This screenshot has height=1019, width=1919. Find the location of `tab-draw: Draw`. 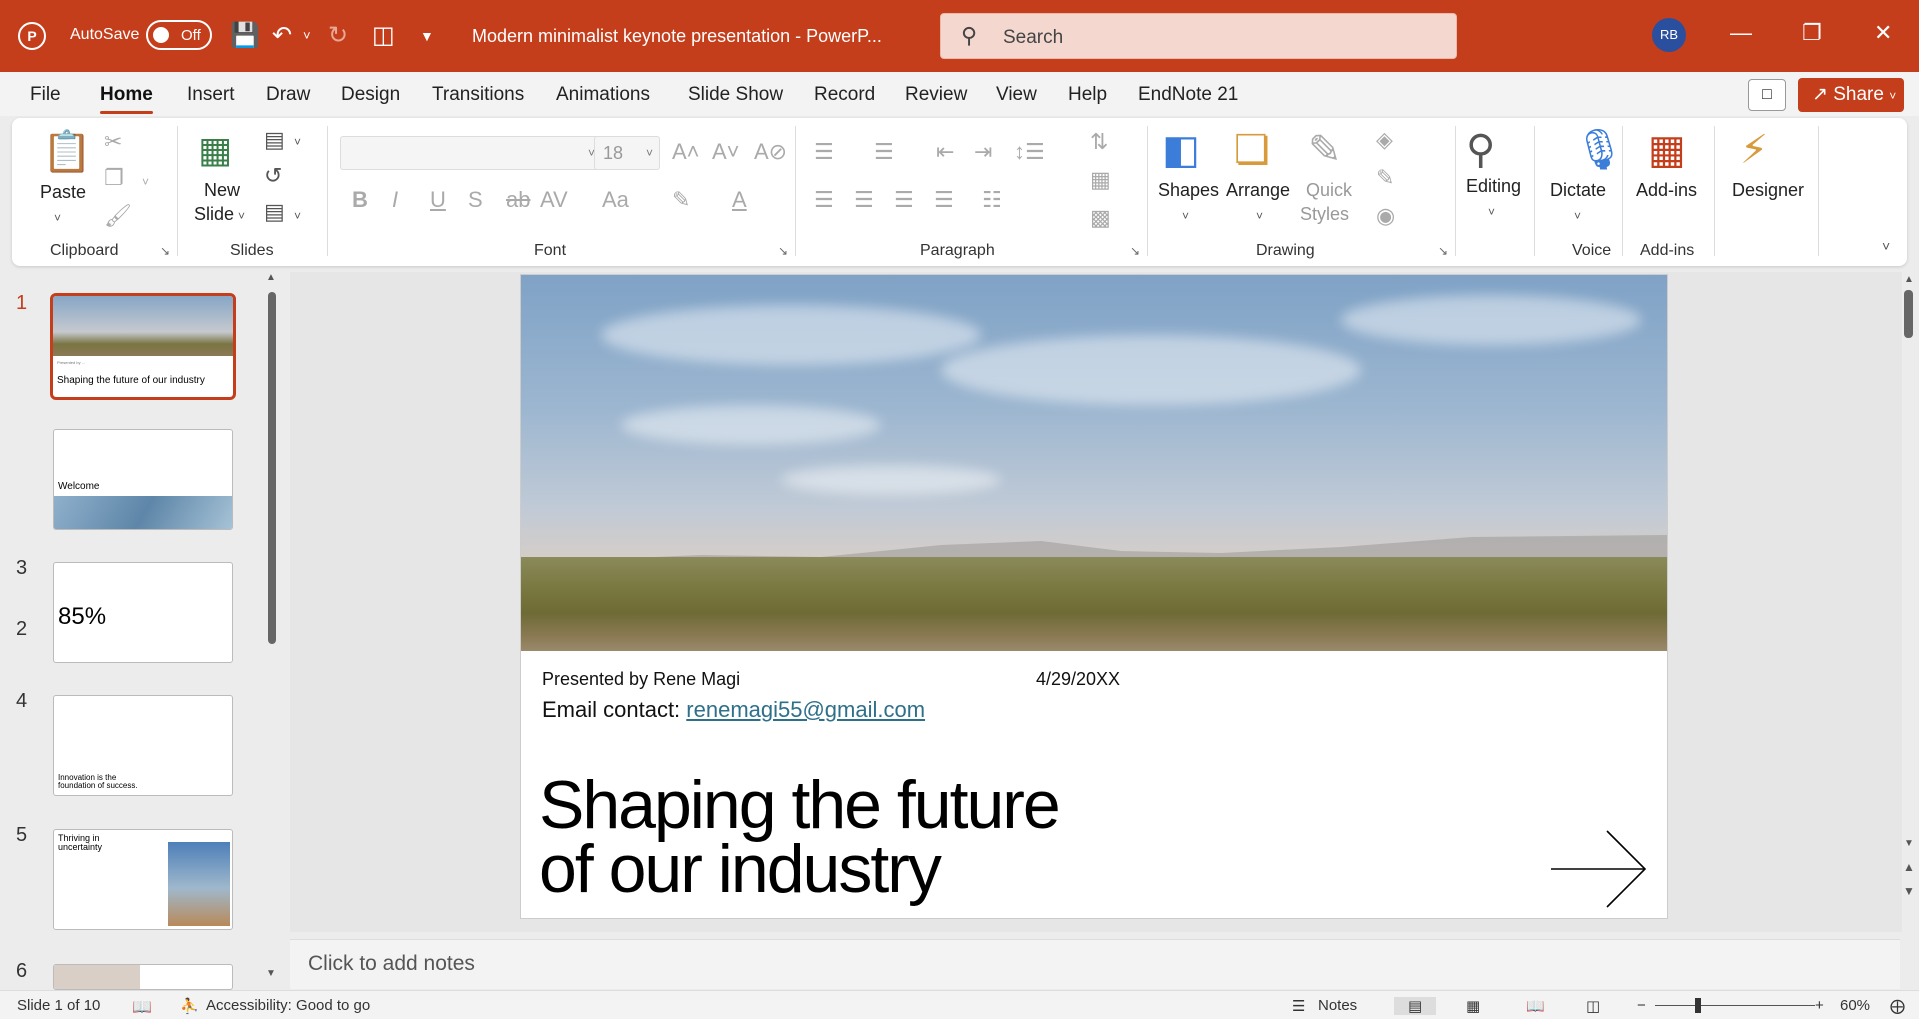

tab-draw: Draw is located at coordinates (288, 95).